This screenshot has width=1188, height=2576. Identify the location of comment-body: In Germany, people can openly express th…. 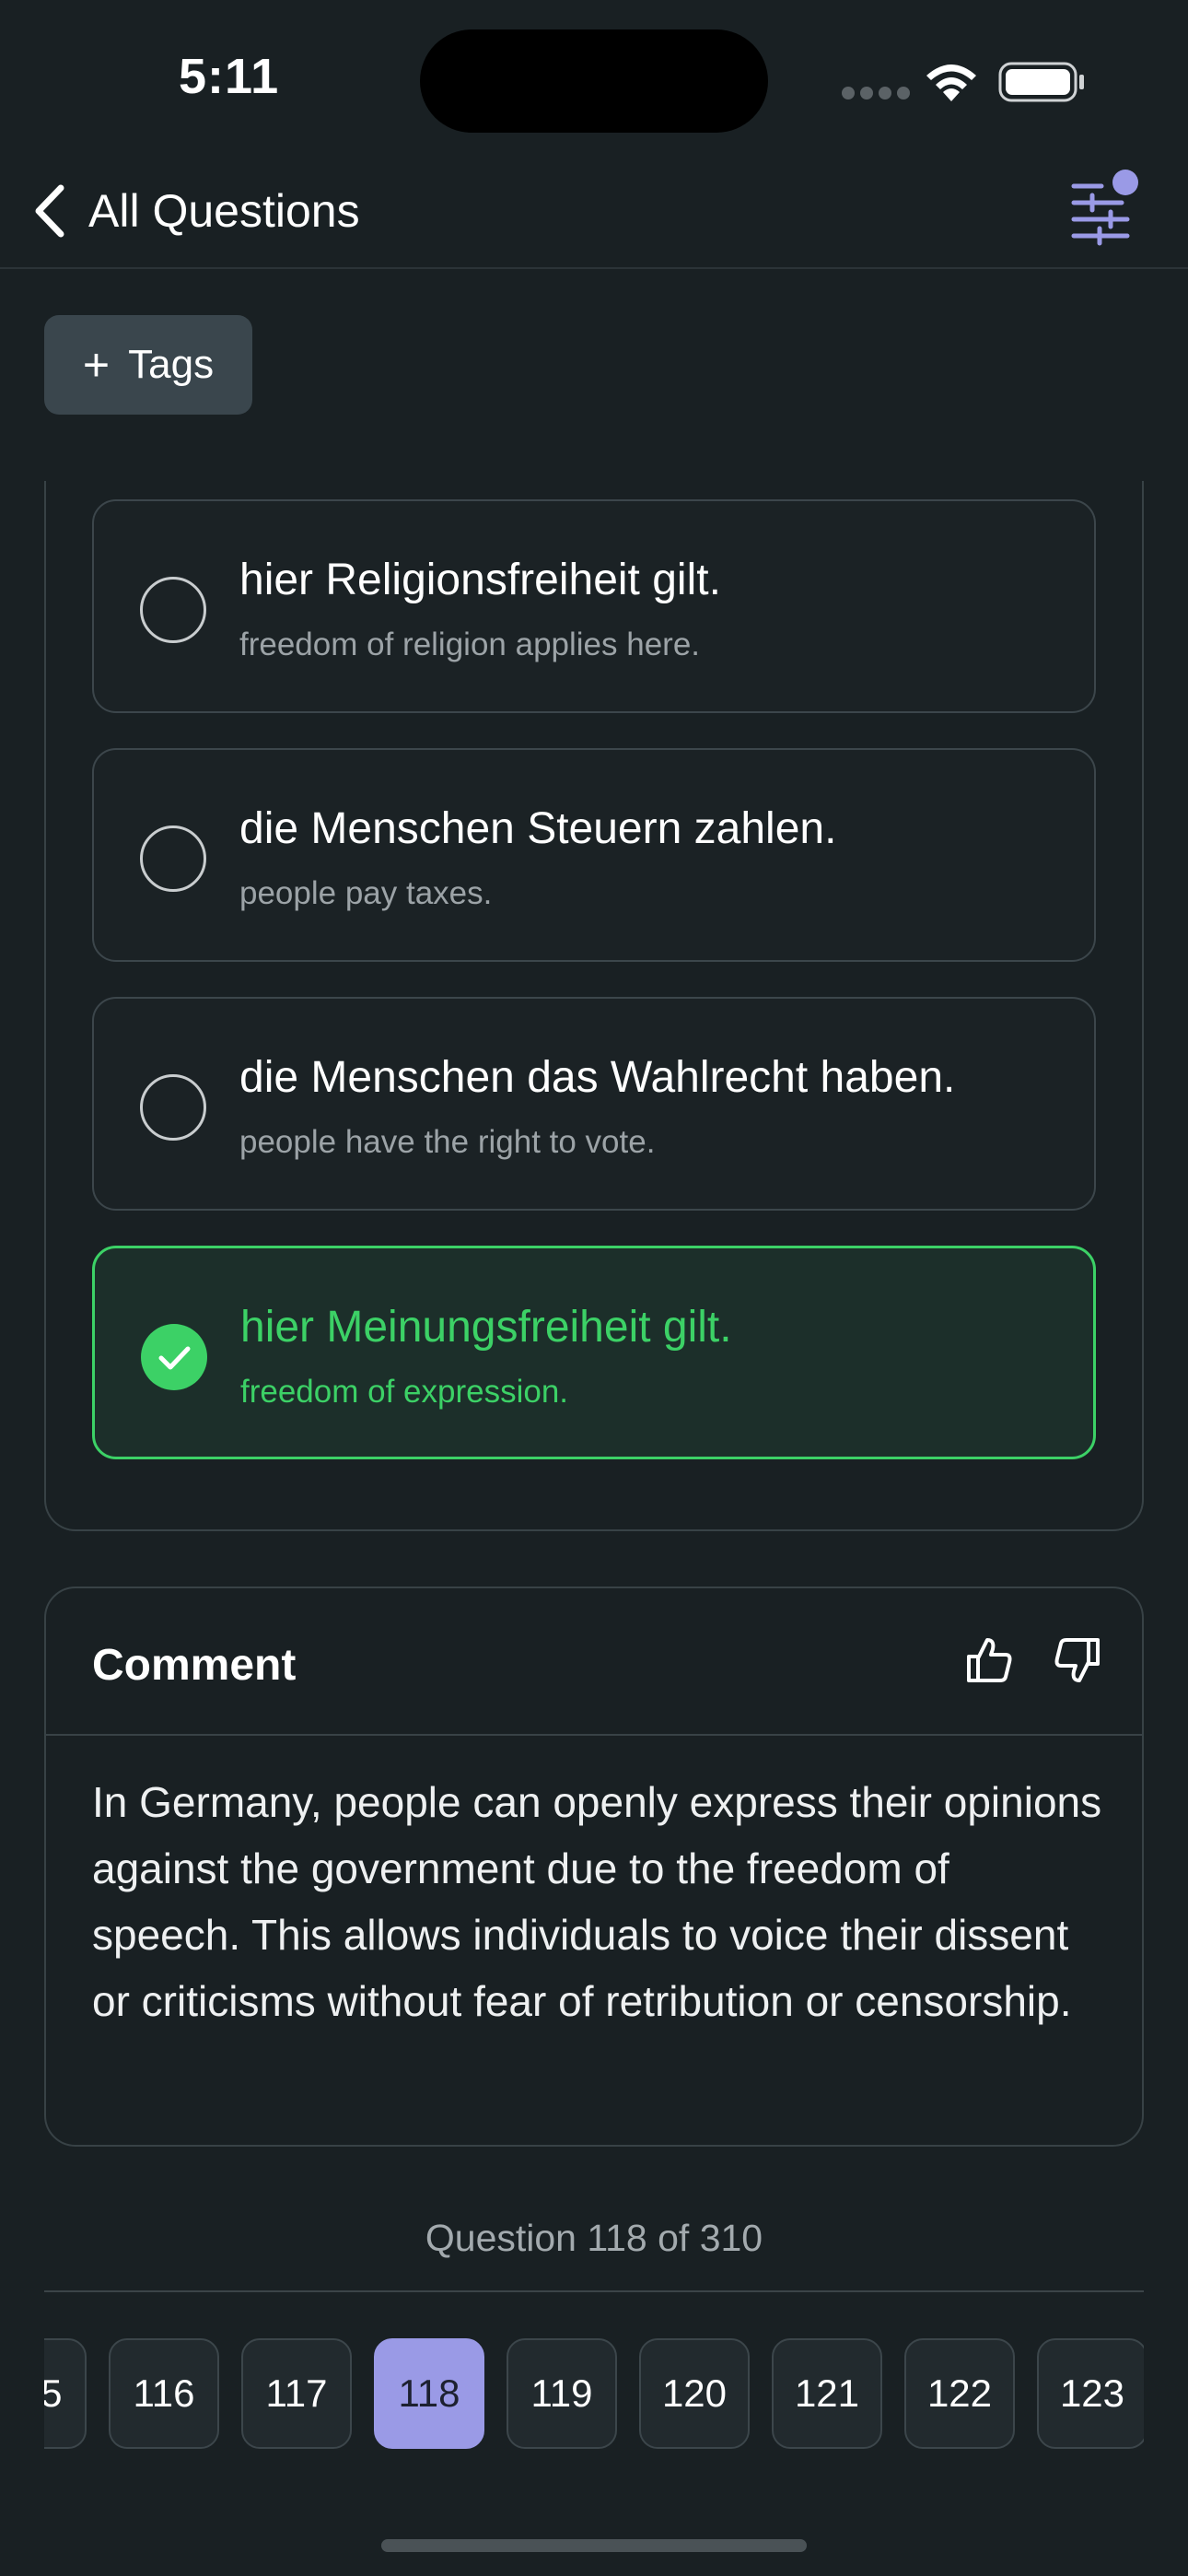
(597, 1901).